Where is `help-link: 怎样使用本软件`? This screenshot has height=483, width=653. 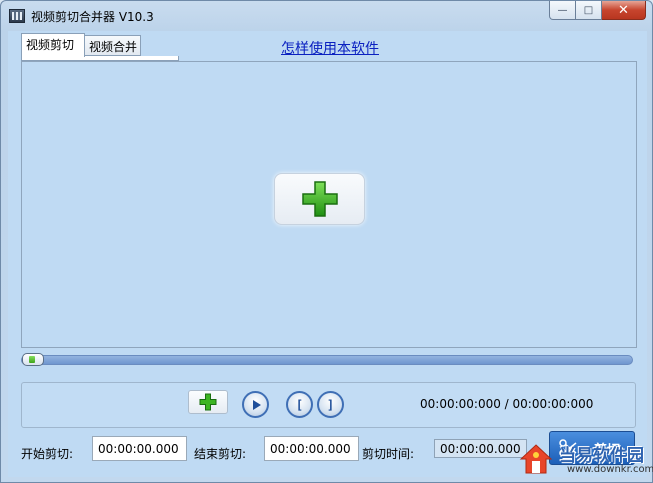 help-link: 怎样使用本软件 is located at coordinates (330, 48).